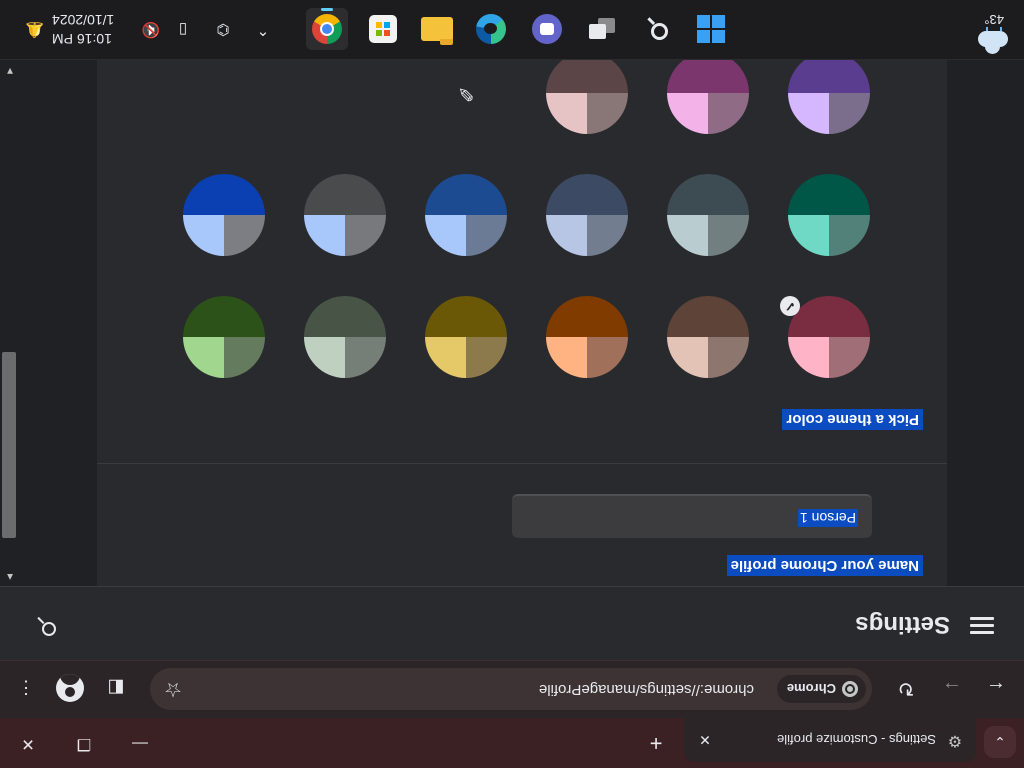  What do you see at coordinates (824, 565) in the screenshot?
I see `name-section-label: Name your Chrome profile` at bounding box center [824, 565].